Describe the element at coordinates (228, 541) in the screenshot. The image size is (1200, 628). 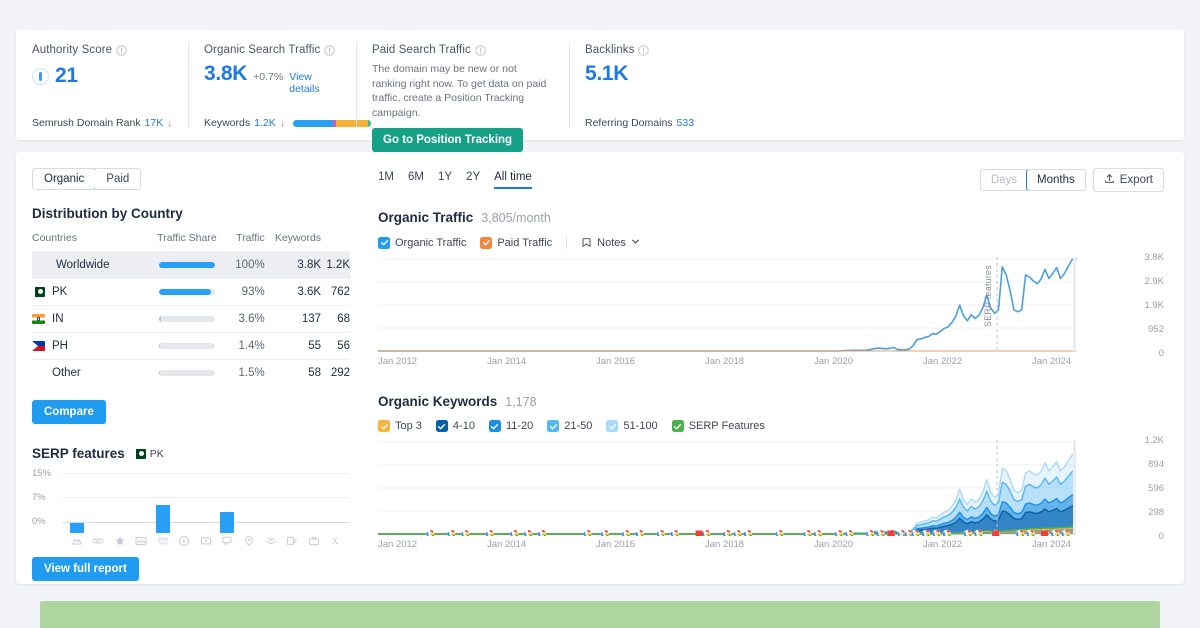
I see `people-also-ask-icon` at that location.